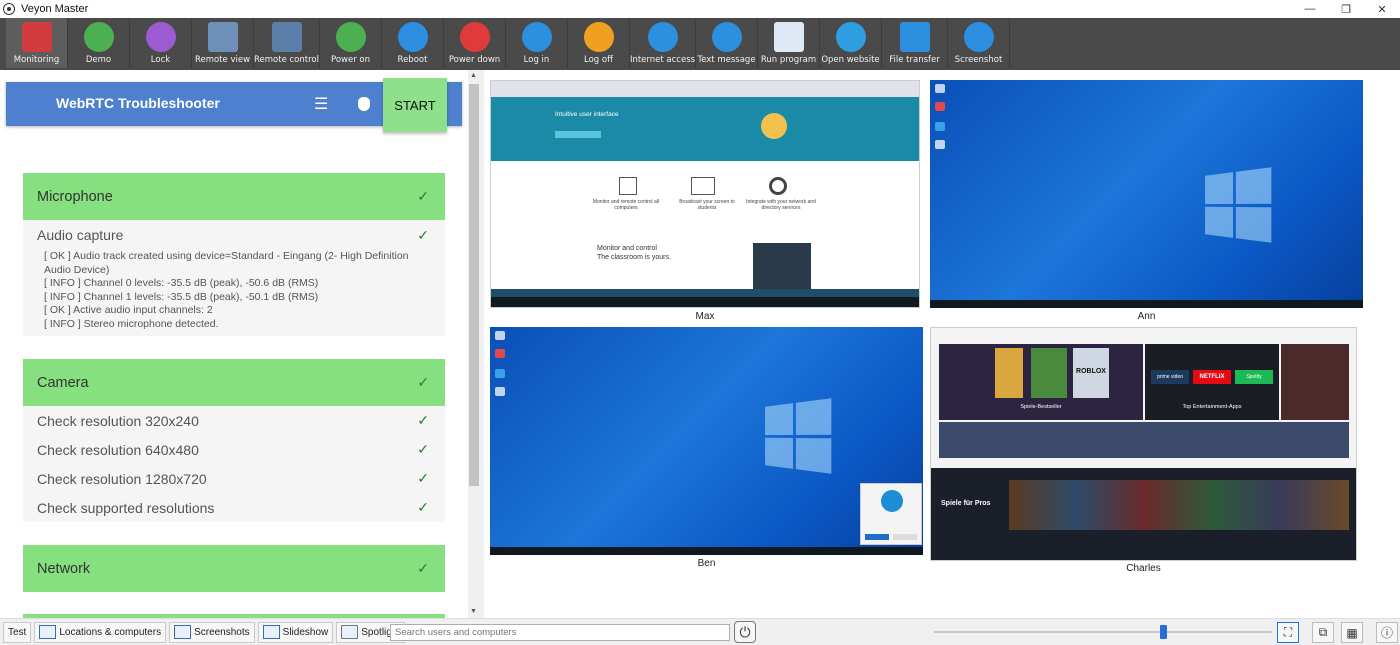 The width and height of the screenshot is (1400, 645). What do you see at coordinates (128, 310) in the screenshot?
I see `log-line: [ OK ] Active audio input channels: 2` at bounding box center [128, 310].